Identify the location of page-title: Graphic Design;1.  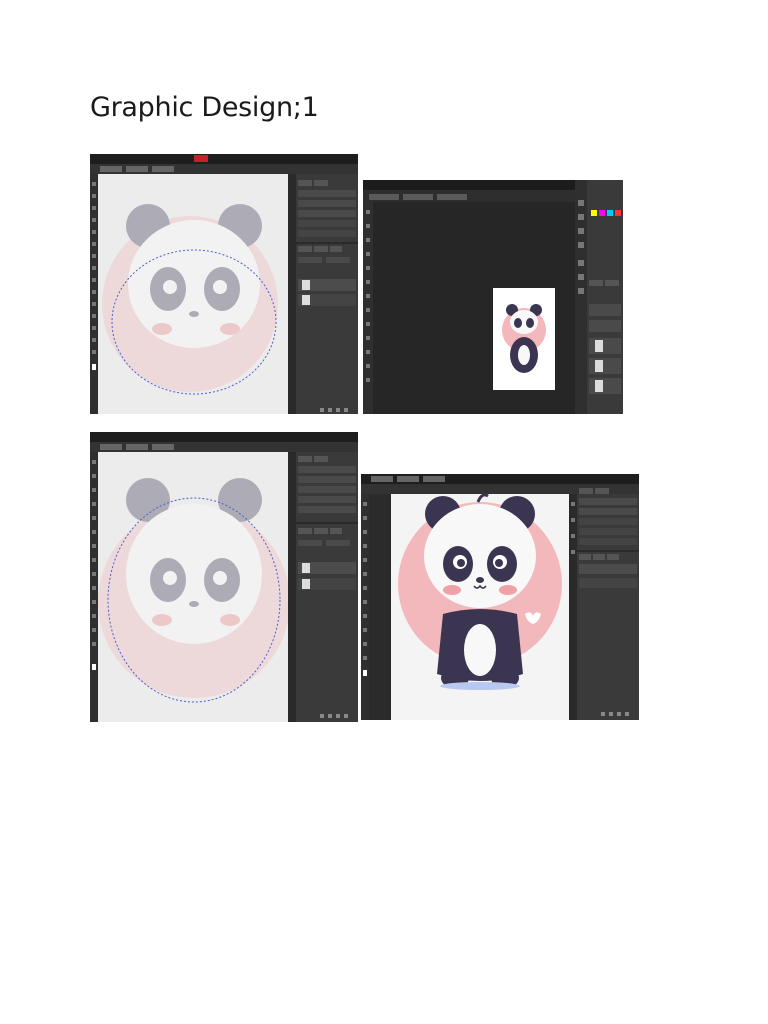
(204, 107).